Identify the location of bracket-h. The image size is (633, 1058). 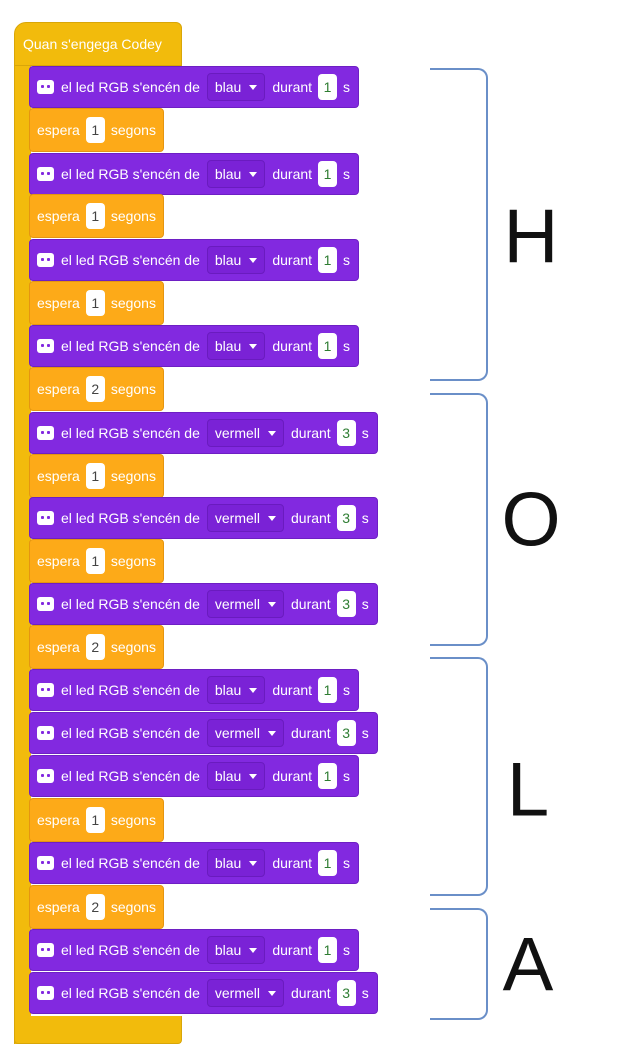
(459, 224).